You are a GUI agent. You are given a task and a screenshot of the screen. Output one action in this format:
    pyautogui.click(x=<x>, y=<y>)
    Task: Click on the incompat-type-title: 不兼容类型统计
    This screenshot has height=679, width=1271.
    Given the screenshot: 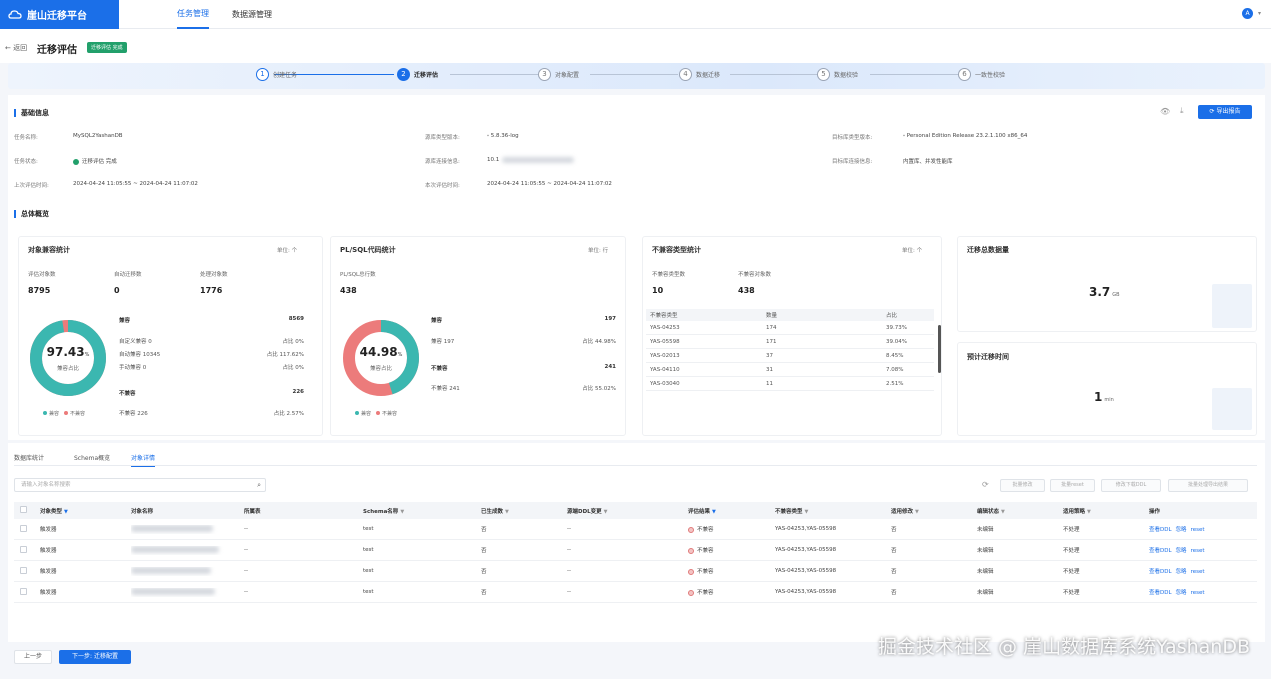 What is the action you would take?
    pyautogui.click(x=676, y=250)
    